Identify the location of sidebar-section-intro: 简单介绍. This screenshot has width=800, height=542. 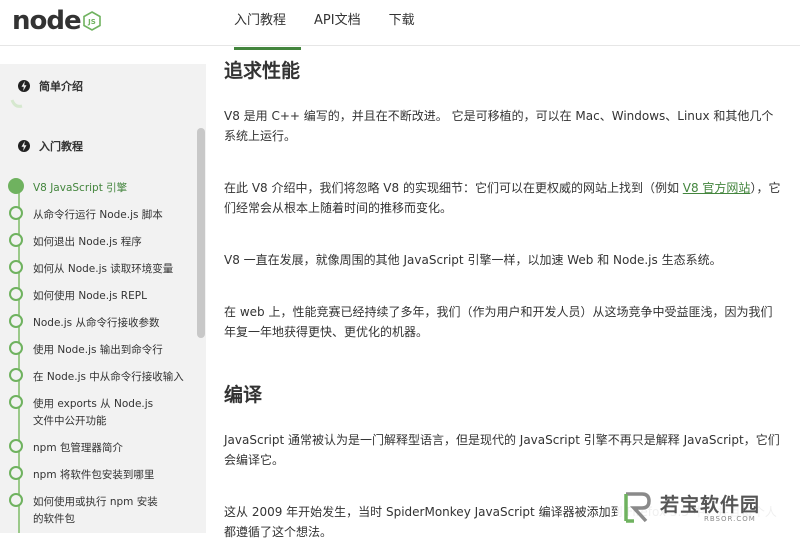
(50, 86).